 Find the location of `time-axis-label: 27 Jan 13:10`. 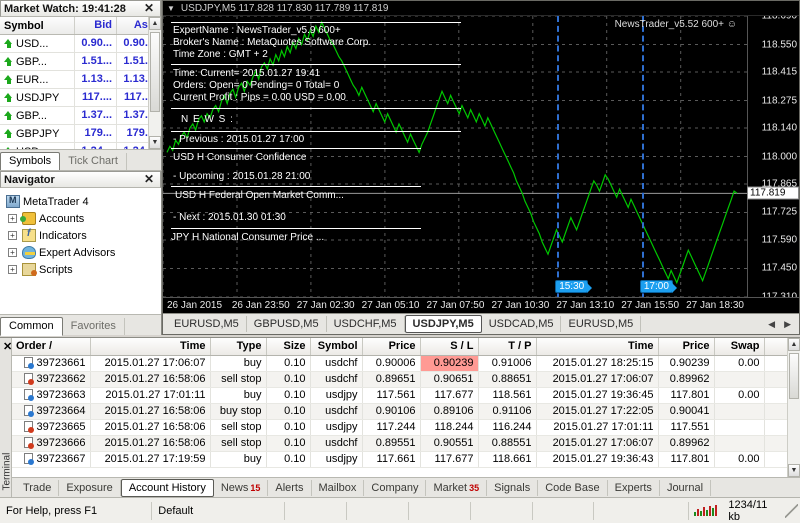

time-axis-label: 27 Jan 13:10 is located at coordinates (585, 305).